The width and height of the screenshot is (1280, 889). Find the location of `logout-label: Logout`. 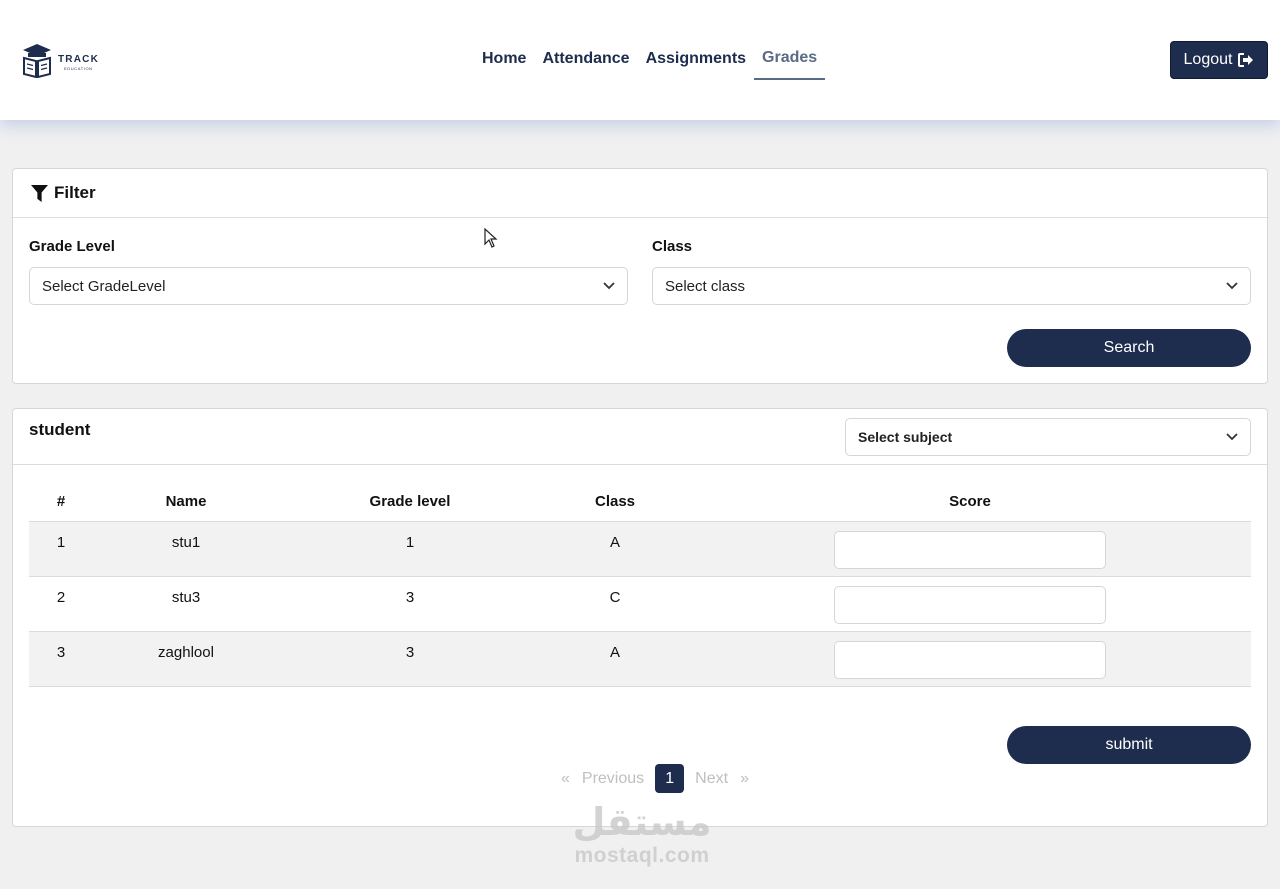

logout-label: Logout is located at coordinates (1208, 59).